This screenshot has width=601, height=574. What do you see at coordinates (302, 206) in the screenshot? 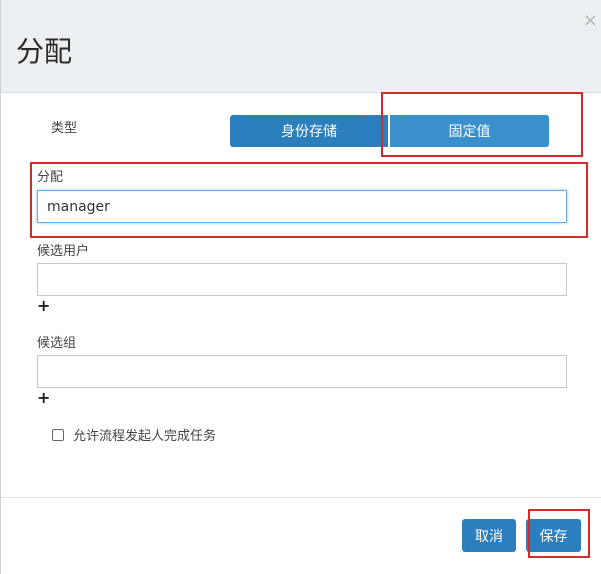
I see `assignment-input` at bounding box center [302, 206].